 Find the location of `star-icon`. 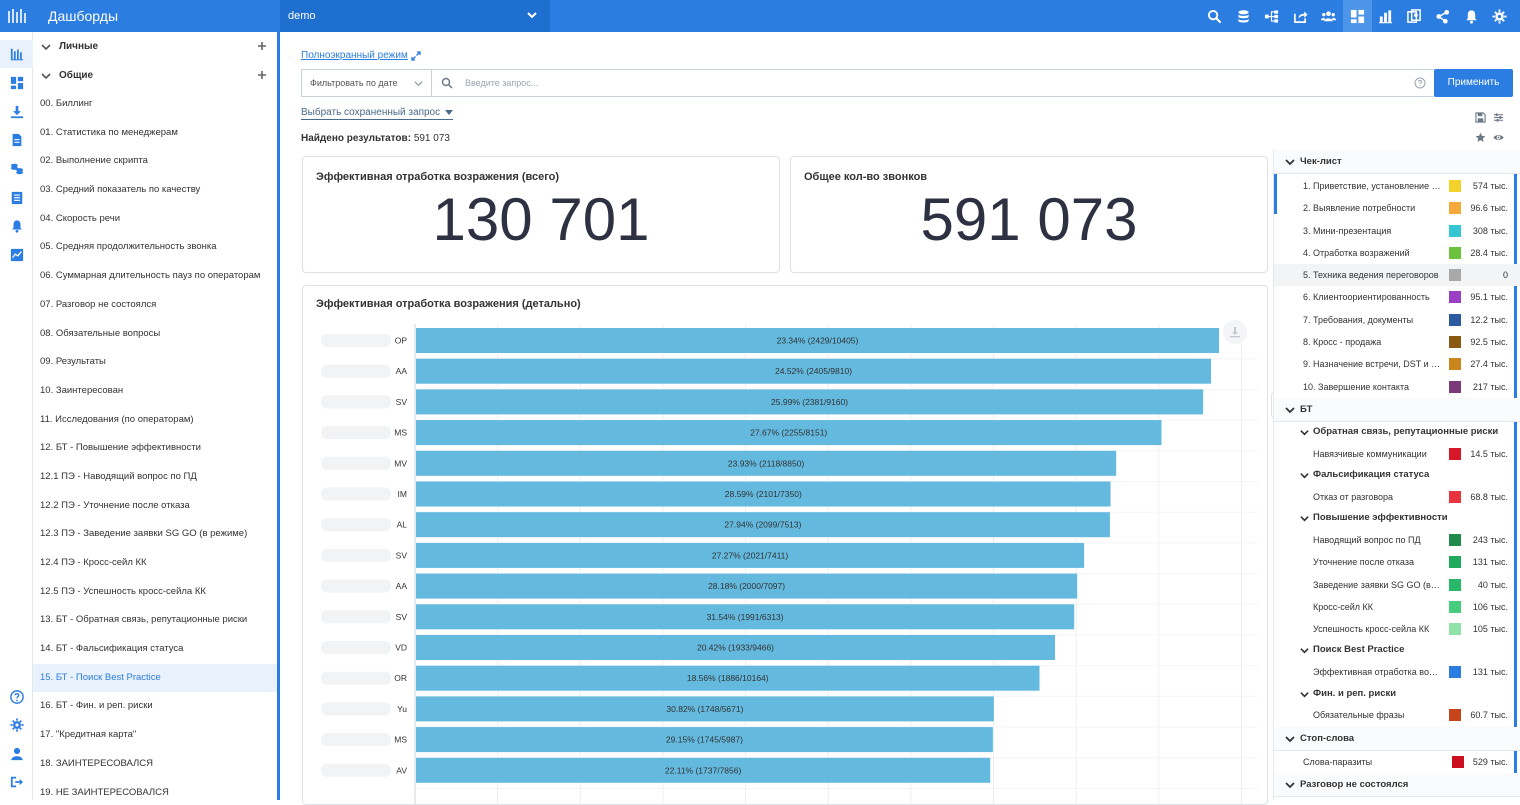

star-icon is located at coordinates (1480, 137).